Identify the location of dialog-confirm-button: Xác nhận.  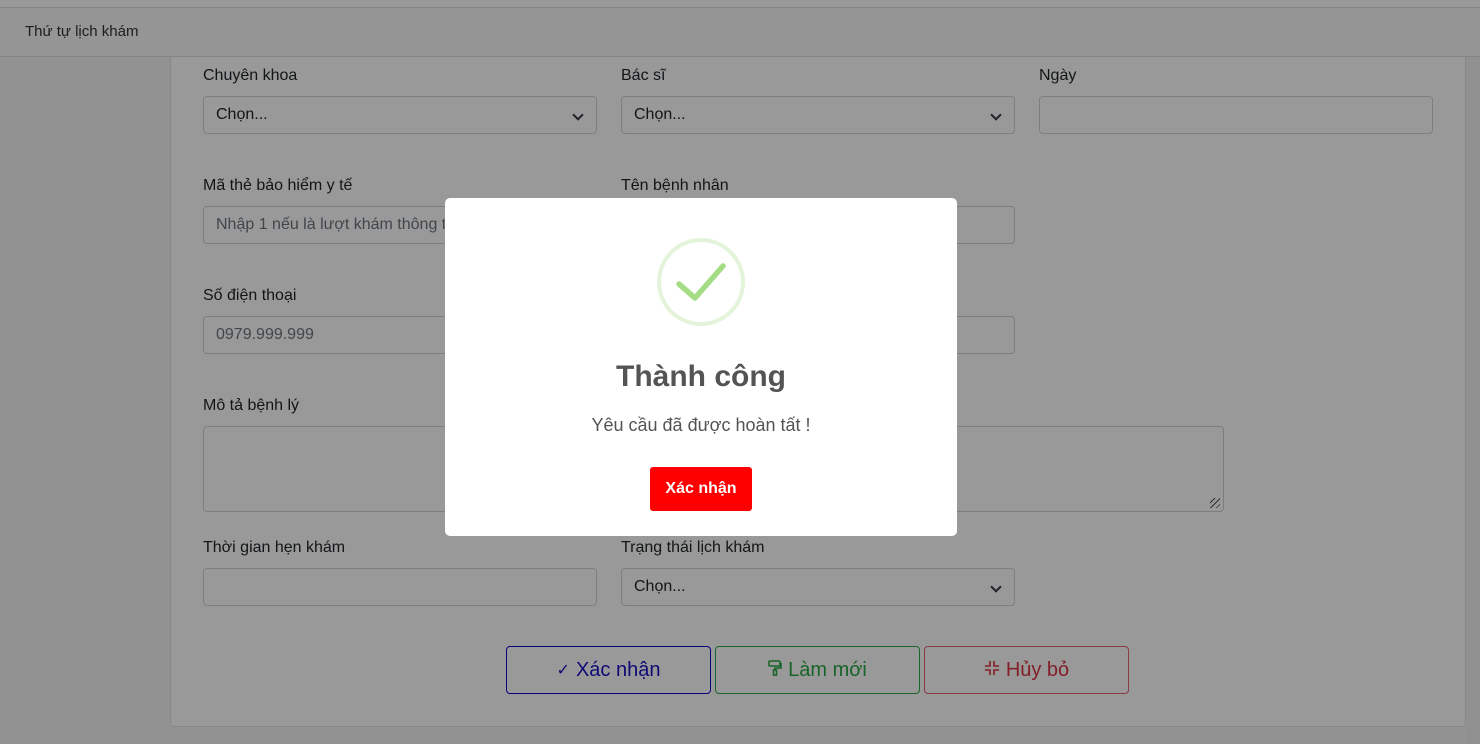
(701, 489).